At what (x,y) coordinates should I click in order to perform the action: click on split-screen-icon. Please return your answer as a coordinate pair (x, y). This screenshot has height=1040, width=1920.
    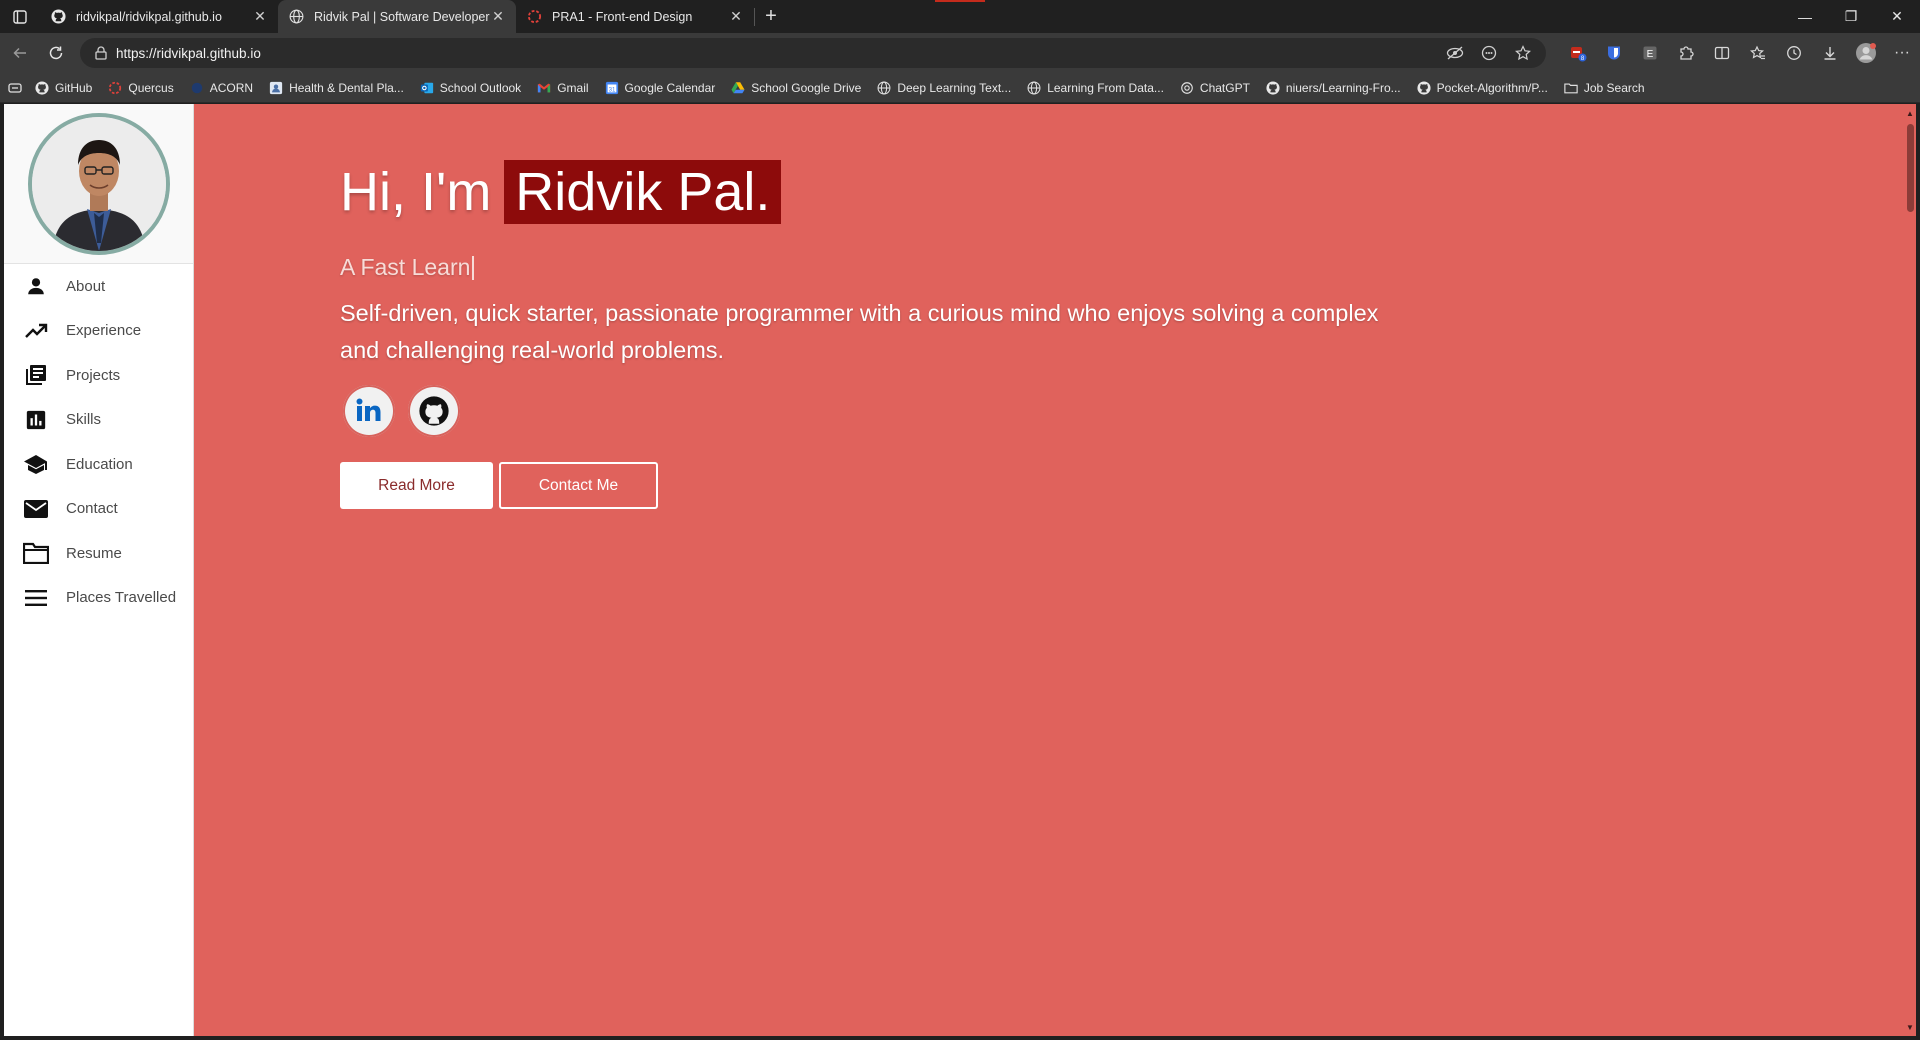
    Looking at the image, I should click on (1722, 53).